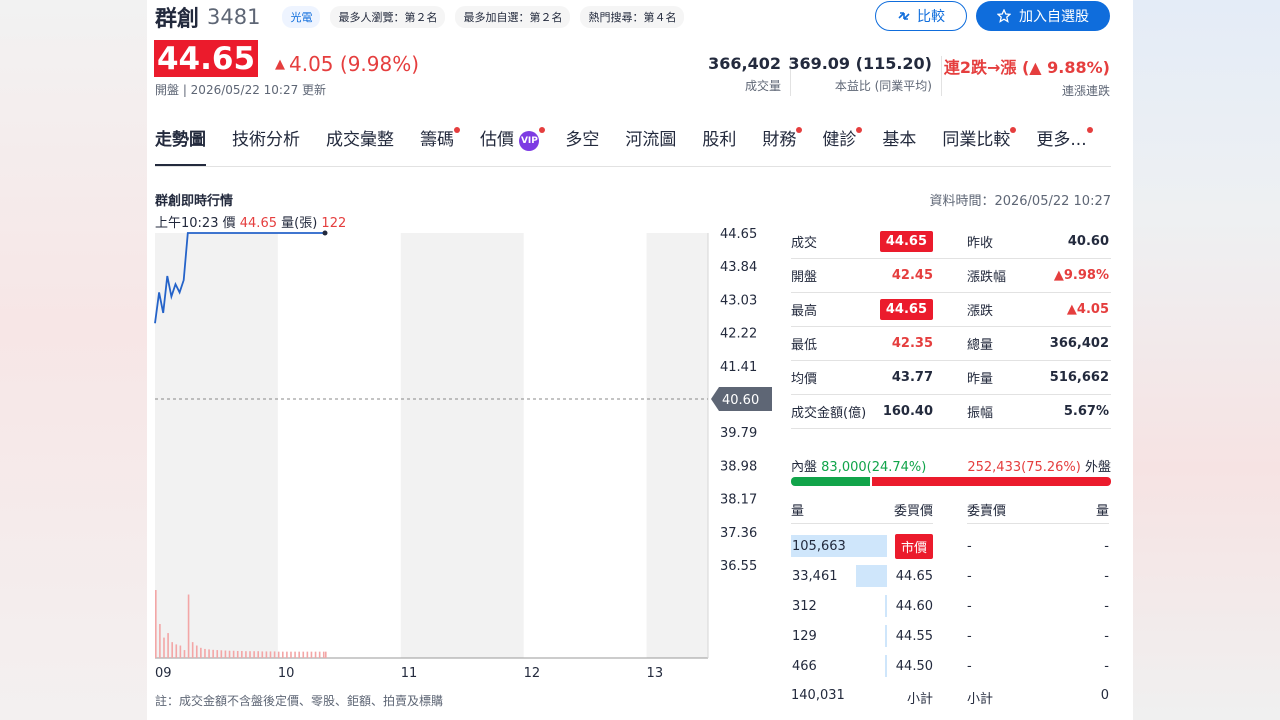 This screenshot has width=1280, height=720. I want to click on tab-trades: 成交彙整, so click(360, 146).